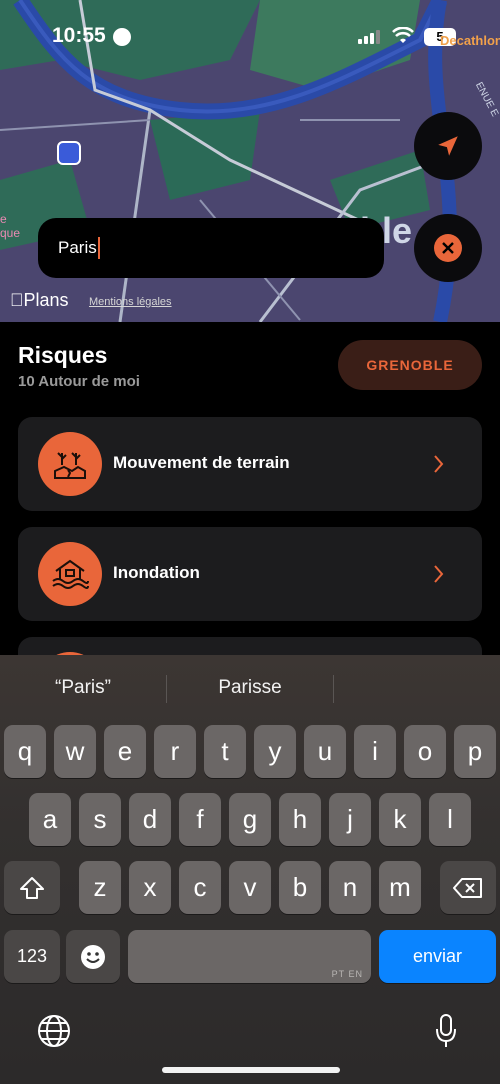  What do you see at coordinates (400, 887) in the screenshot?
I see `key-m: m` at bounding box center [400, 887].